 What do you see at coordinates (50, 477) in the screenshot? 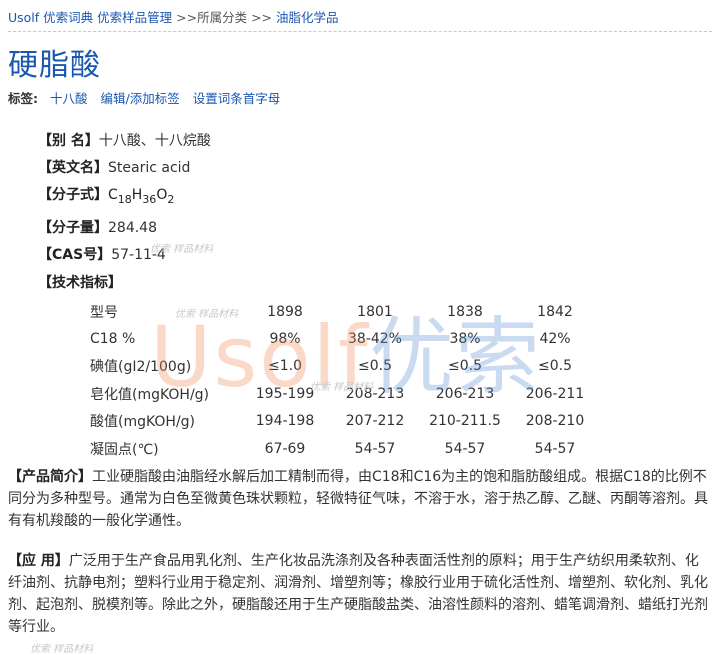
I see `intro-key: 【产品简介】` at bounding box center [50, 477].